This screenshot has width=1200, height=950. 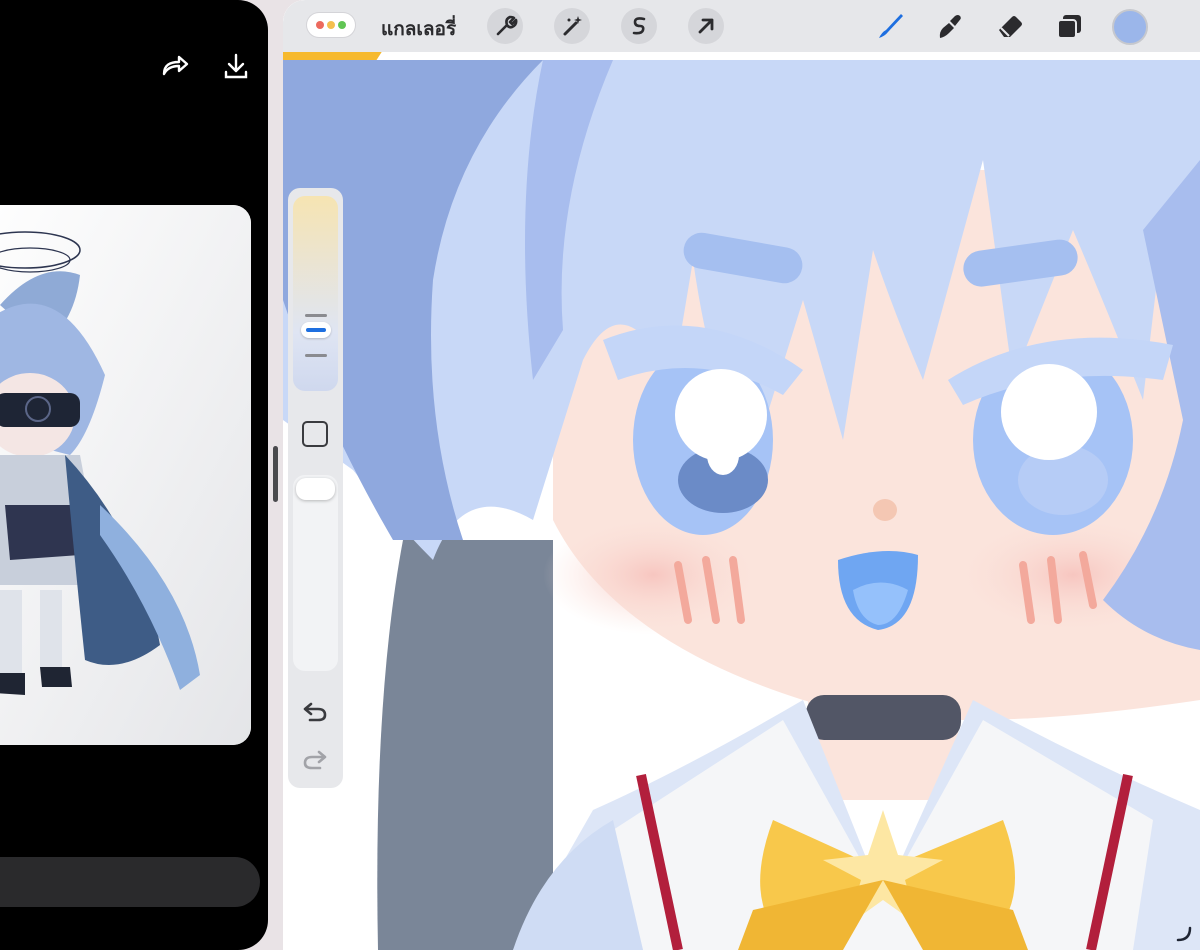 What do you see at coordinates (505, 26) in the screenshot?
I see `wrench-icon` at bounding box center [505, 26].